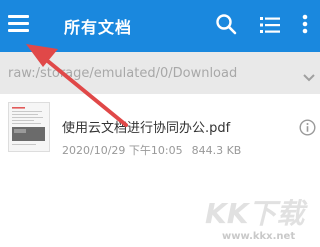 This screenshot has width=320, height=247. Describe the element at coordinates (216, 150) in the screenshot. I see `file-size: 844.3 KB` at that location.